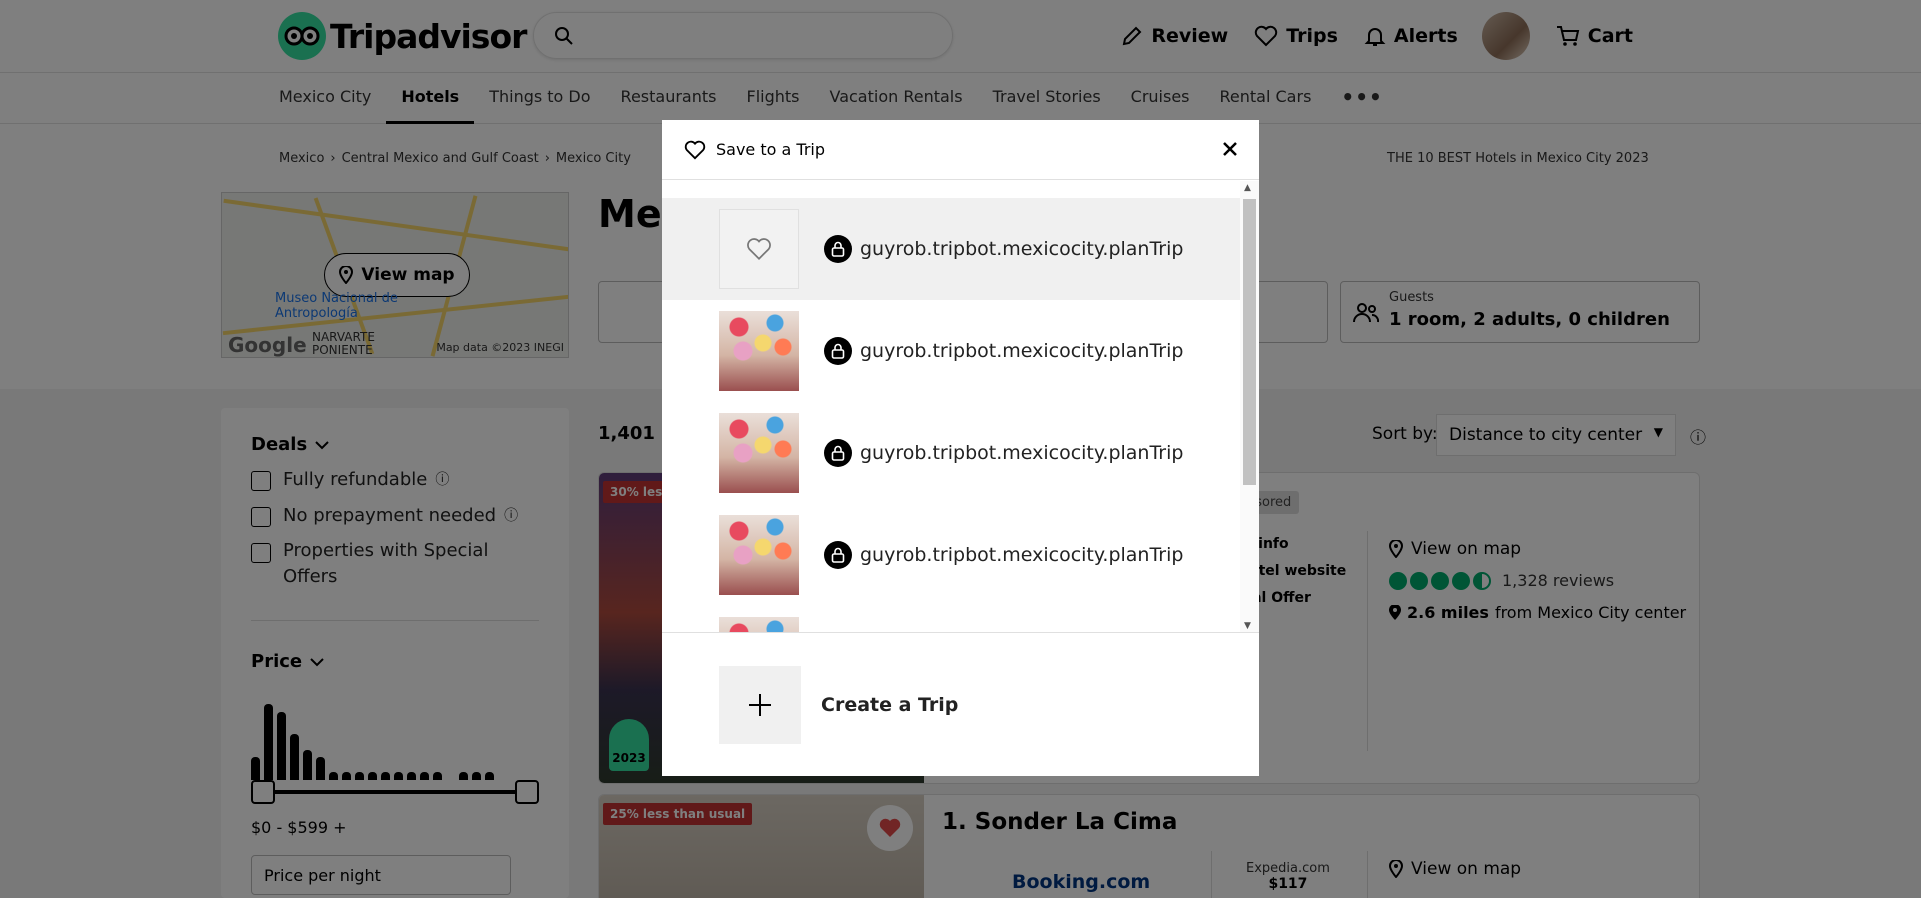 This screenshot has width=1921, height=898. I want to click on close-button, so click(1230, 149).